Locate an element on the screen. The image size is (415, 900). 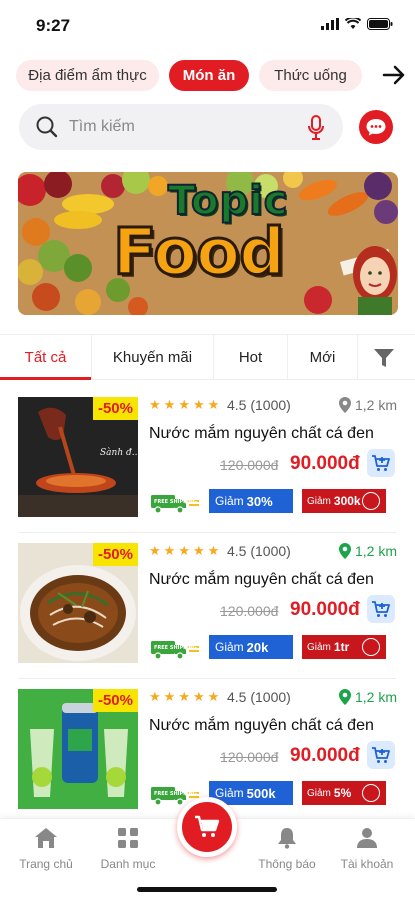
chip-thuc-uong: Thức uống is located at coordinates (310, 75).